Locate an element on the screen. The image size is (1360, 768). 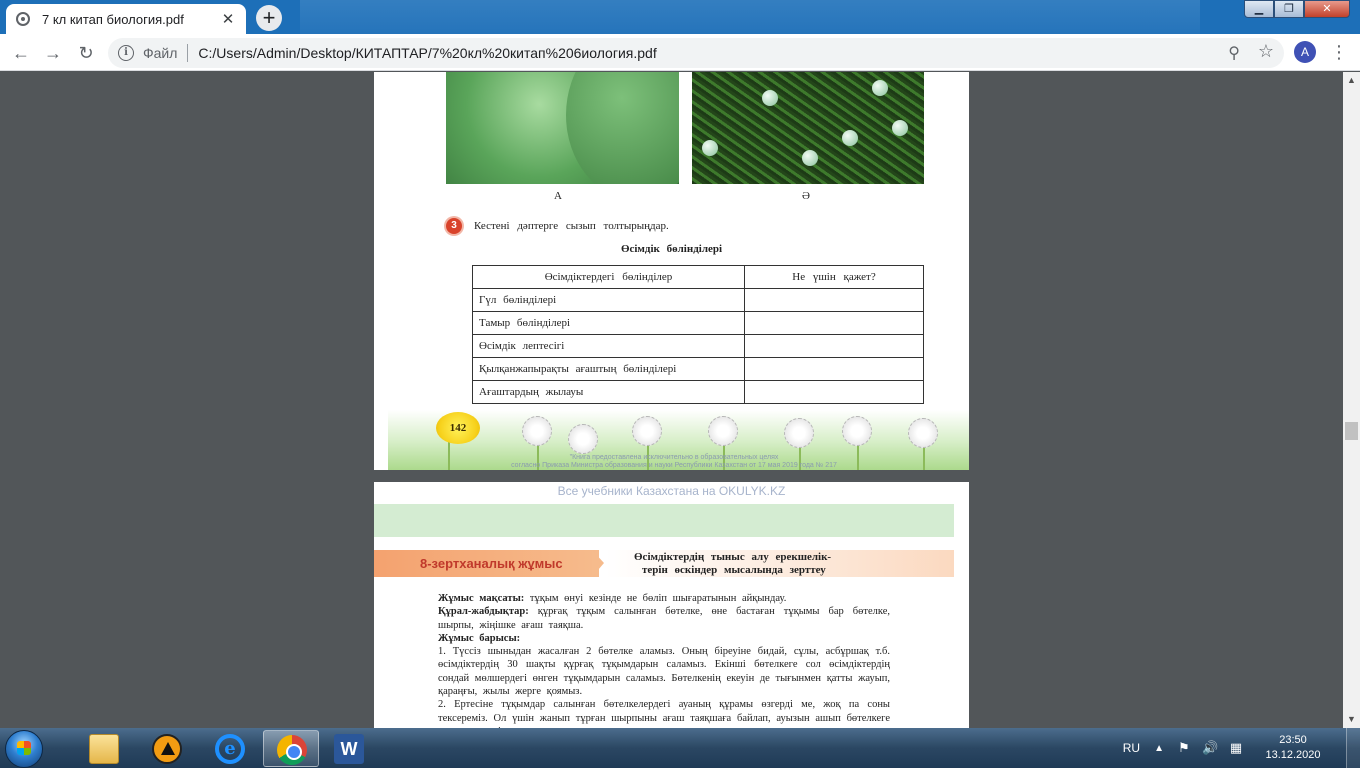
background-window-titlebar is located at coordinates (750, 17).